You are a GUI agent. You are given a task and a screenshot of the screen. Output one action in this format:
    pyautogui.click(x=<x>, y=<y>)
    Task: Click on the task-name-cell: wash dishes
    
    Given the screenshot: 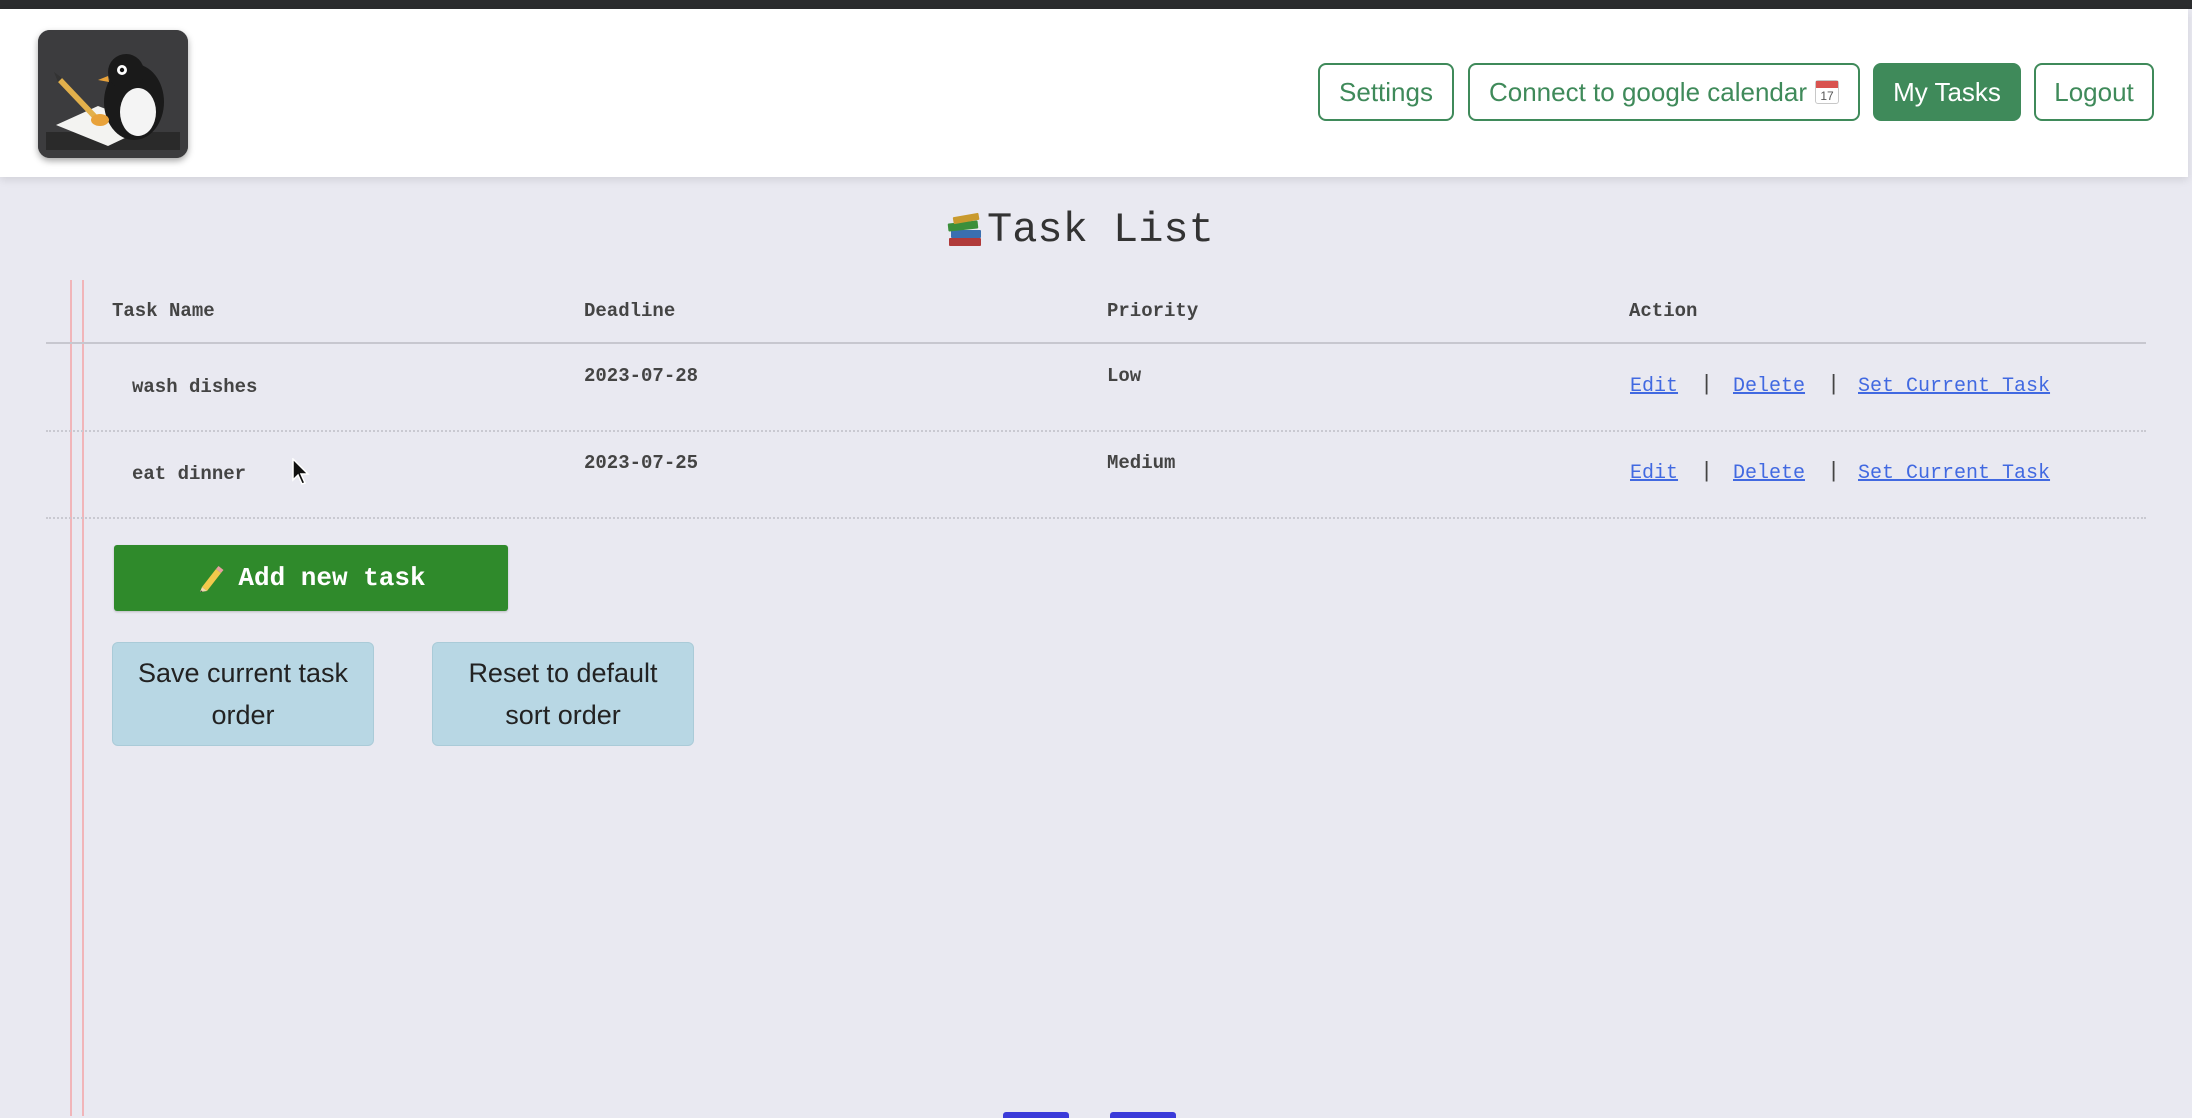 What is the action you would take?
    pyautogui.click(x=195, y=387)
    